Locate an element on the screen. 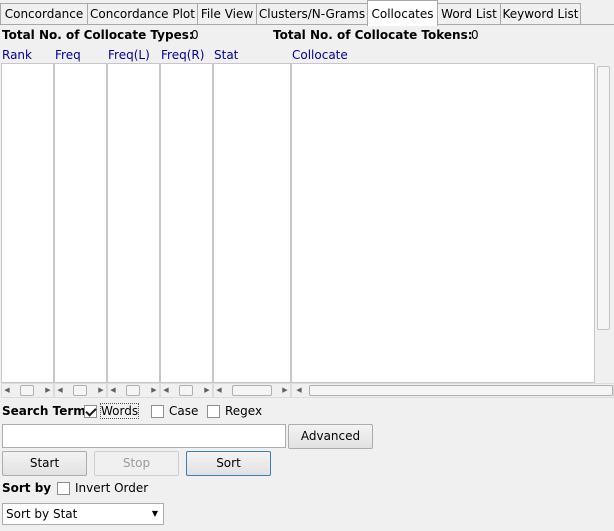 Image resolution: width=614 pixels, height=531 pixels. chevron-down-icon: ▼ is located at coordinates (155, 514).